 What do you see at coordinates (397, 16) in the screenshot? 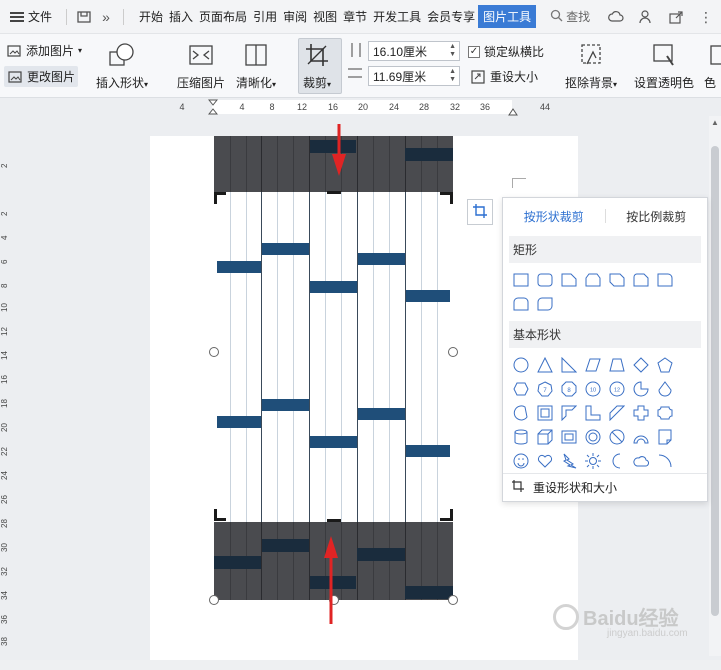
I see `tab-developer: 开发工具` at bounding box center [397, 16].